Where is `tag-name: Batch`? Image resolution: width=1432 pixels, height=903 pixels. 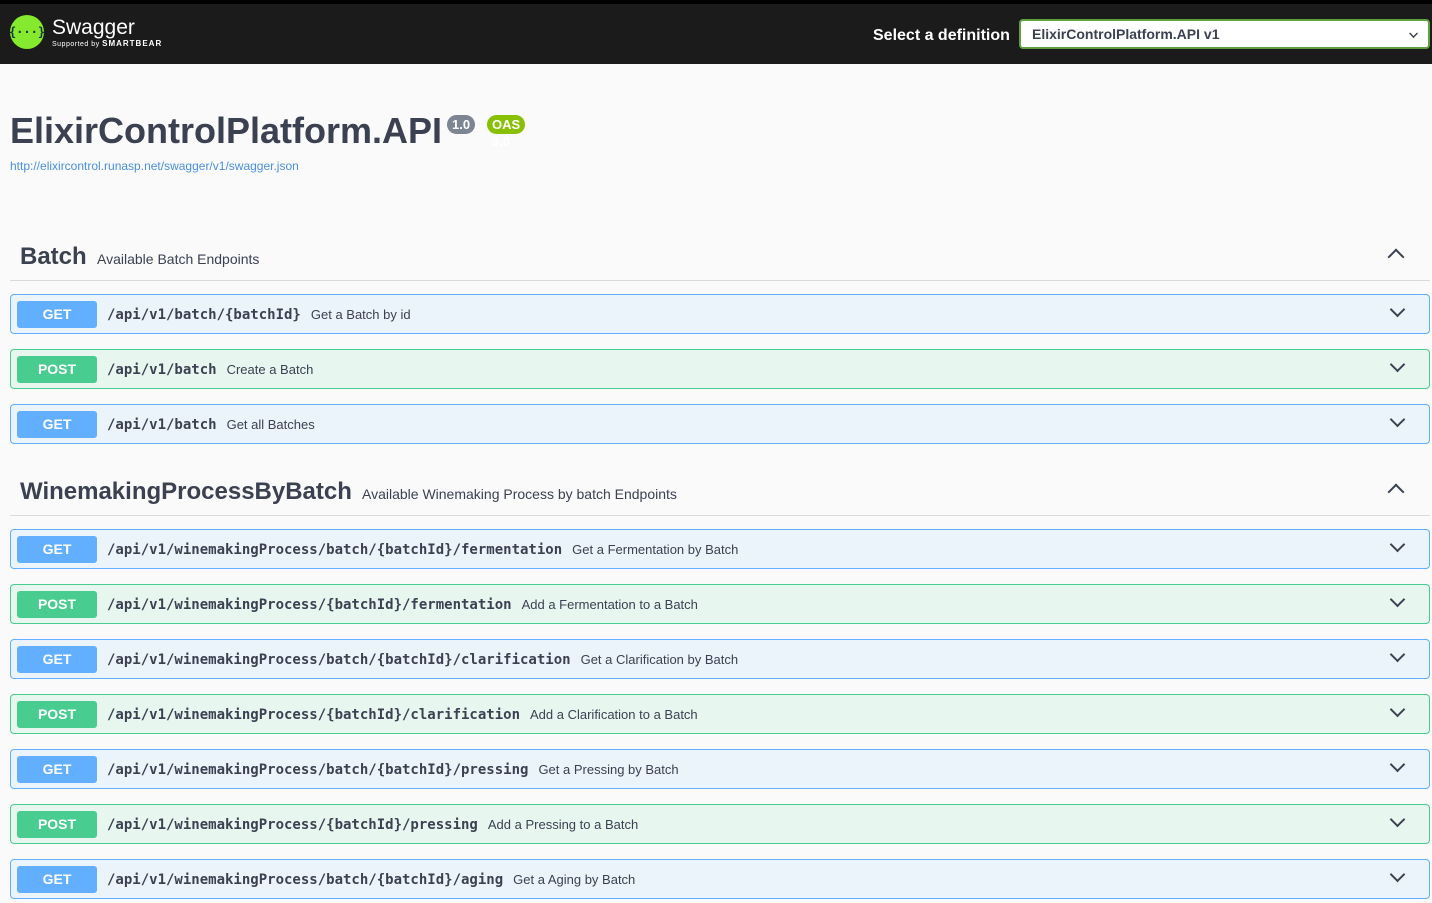 tag-name: Batch is located at coordinates (53, 256).